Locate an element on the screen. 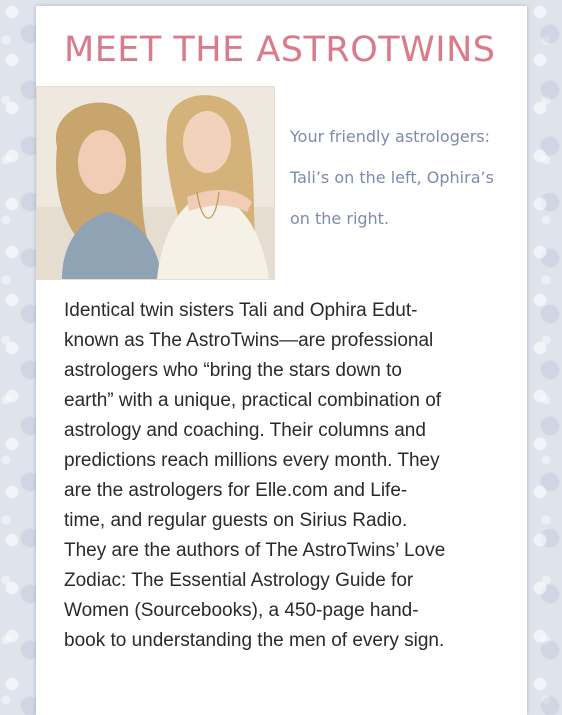 This screenshot has height=715, width=562. right-face-shape is located at coordinates (207, 142).